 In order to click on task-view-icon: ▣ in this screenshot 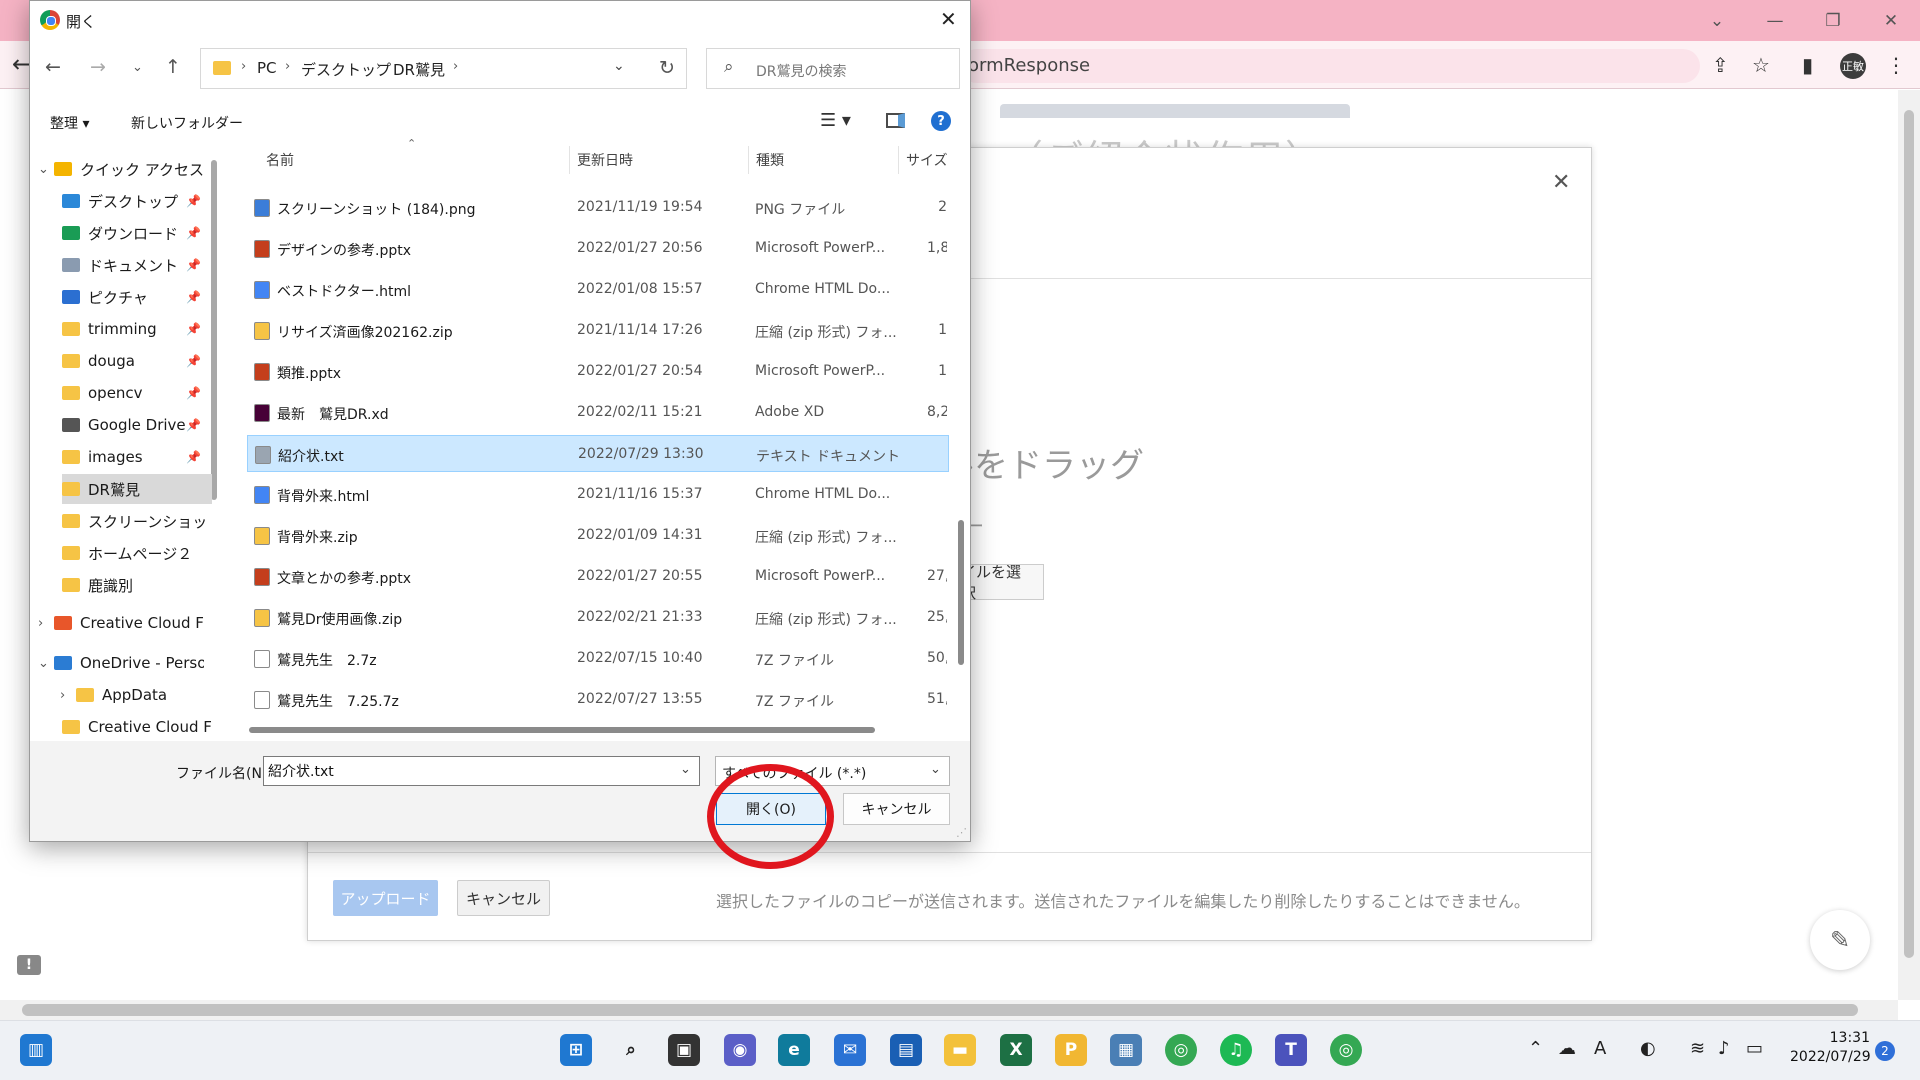, I will do `click(684, 1050)`.